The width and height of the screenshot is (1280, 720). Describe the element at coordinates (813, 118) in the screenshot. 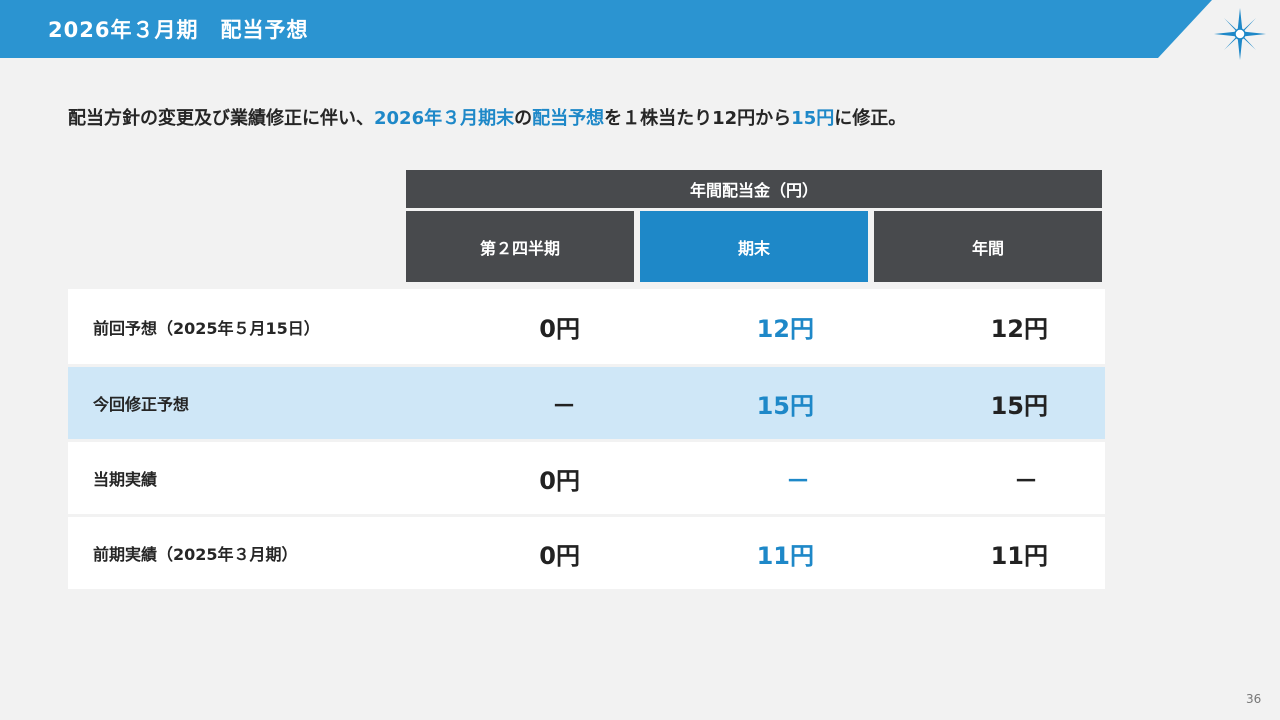

I see `lead-highlight-amount: 15円` at that location.